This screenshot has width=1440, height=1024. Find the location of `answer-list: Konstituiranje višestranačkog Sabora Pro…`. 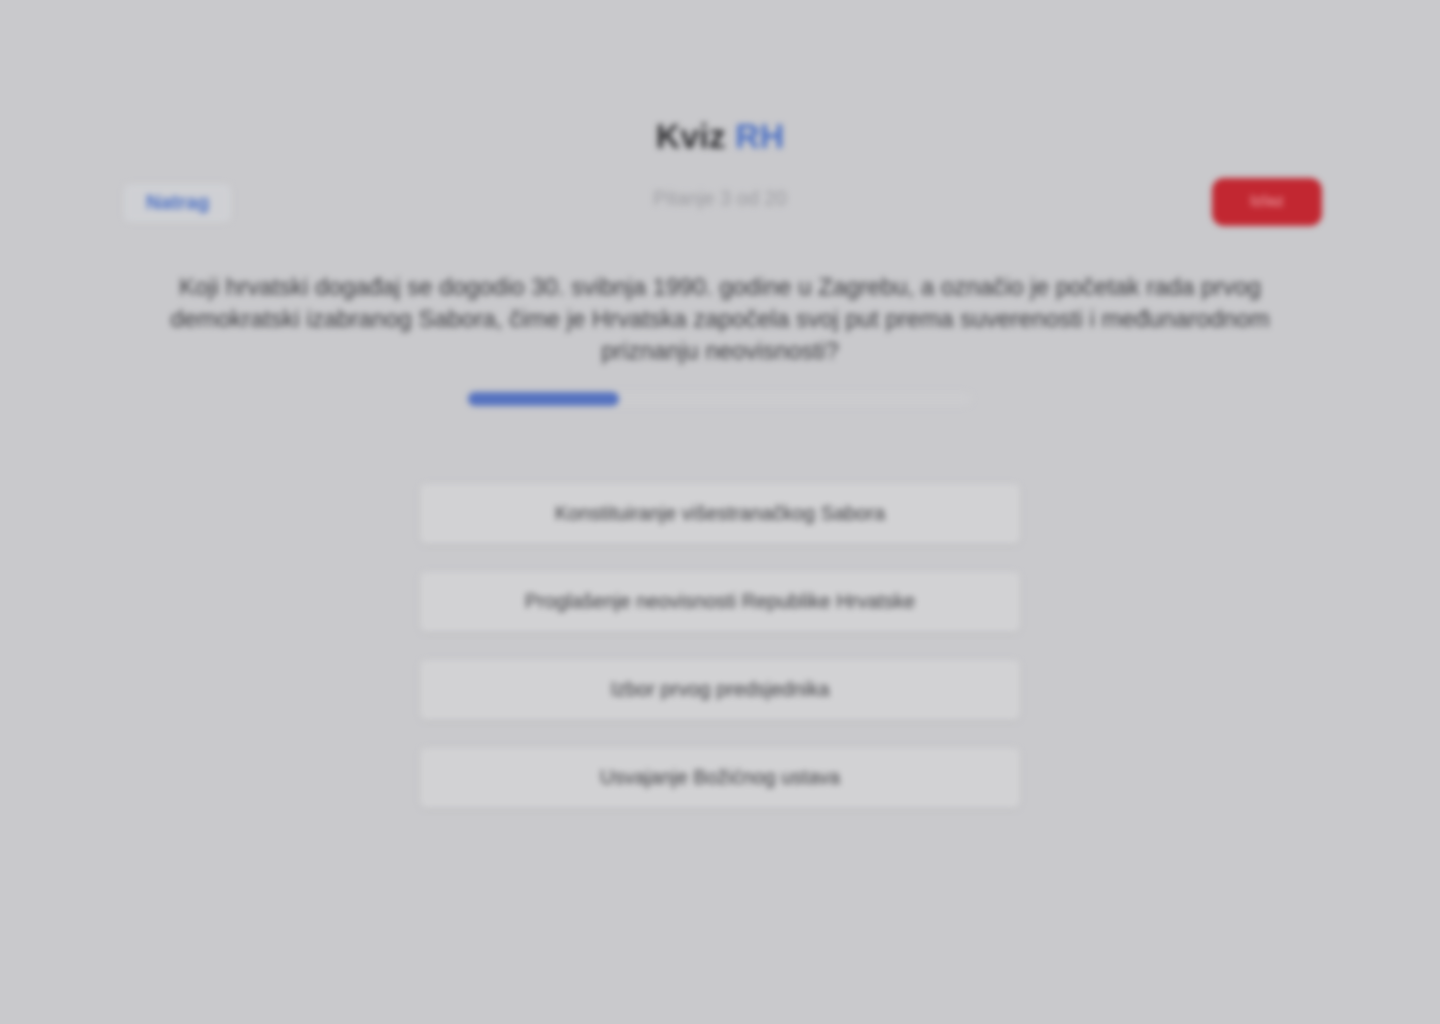

answer-list: Konstituiranje višestranačkog Sabora Pro… is located at coordinates (720, 660).